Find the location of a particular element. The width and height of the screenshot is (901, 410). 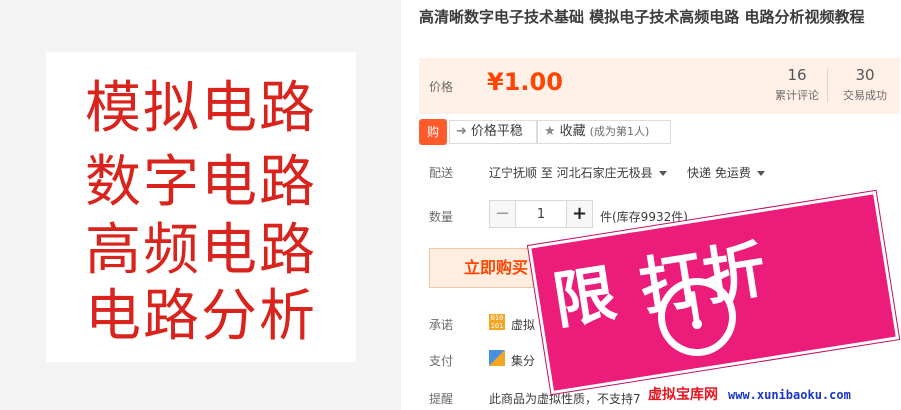

shipping-location-select: 辽宁抚顺 至 河北石家庄无极县 is located at coordinates (578, 172).